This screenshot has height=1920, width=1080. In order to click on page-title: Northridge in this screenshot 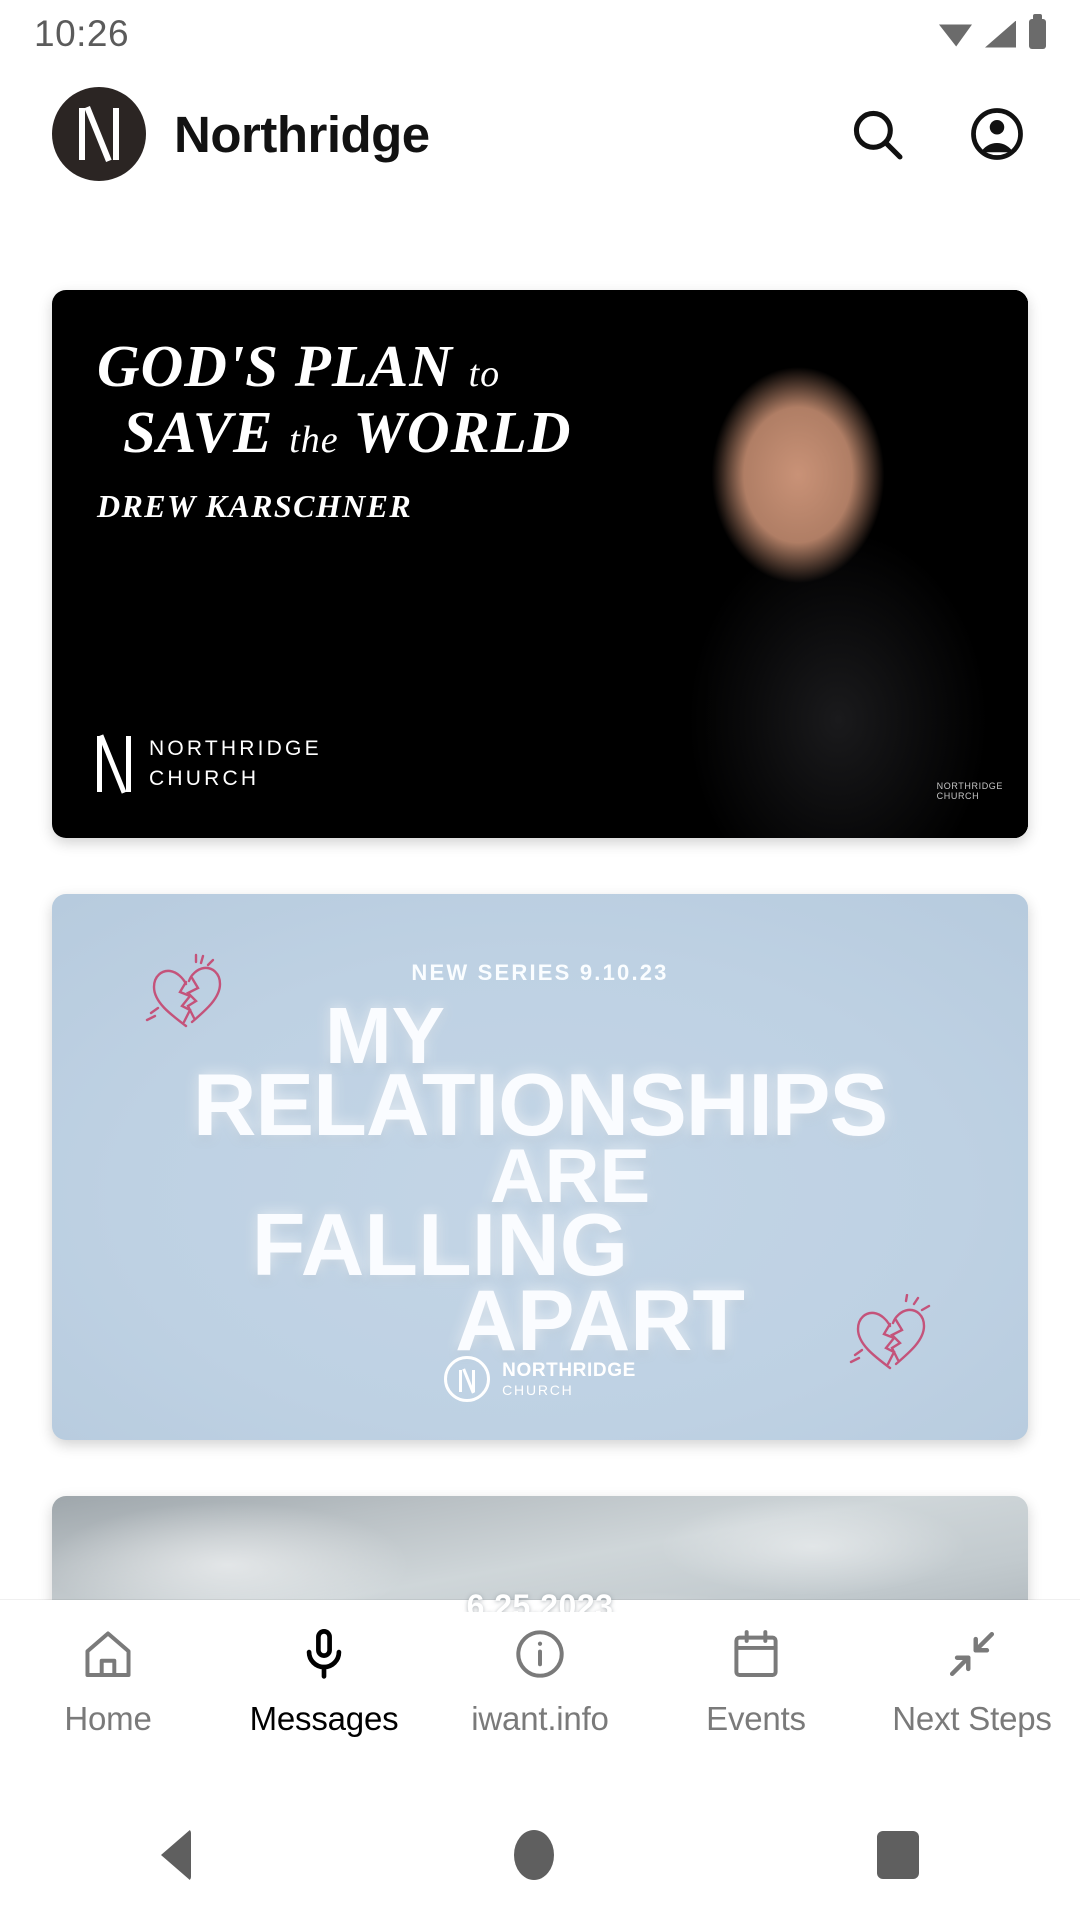, I will do `click(302, 134)`.